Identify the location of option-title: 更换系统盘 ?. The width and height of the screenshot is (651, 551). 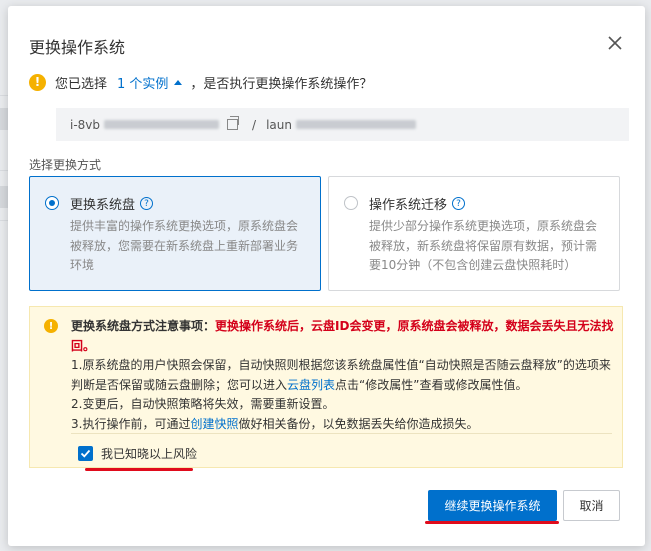
(112, 203).